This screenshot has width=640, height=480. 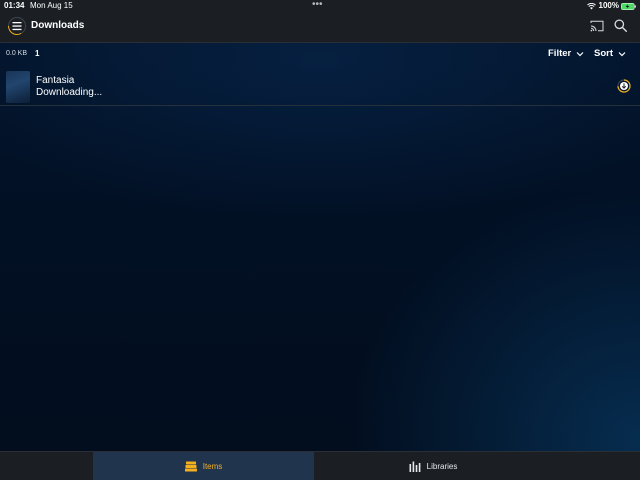 What do you see at coordinates (55, 80) in the screenshot?
I see `item-title: Fantasia` at bounding box center [55, 80].